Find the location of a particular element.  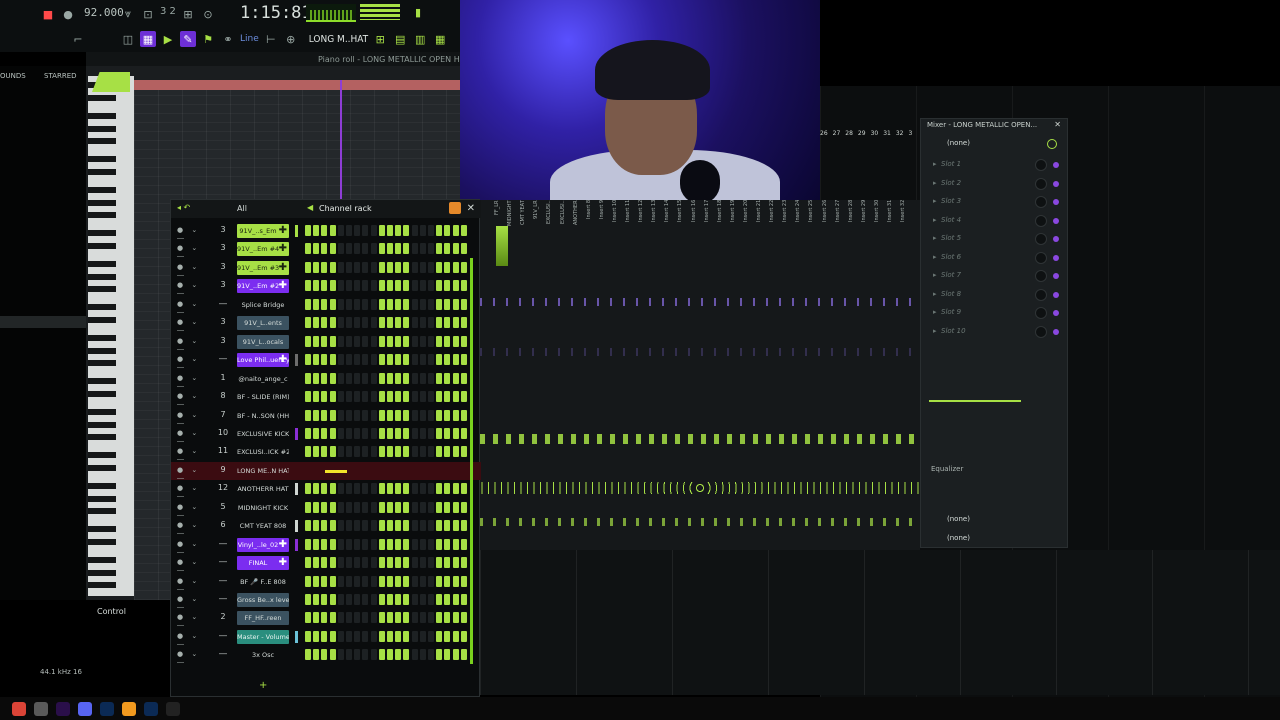

mixer-route-number: 2 is located at coordinates (223, 616).